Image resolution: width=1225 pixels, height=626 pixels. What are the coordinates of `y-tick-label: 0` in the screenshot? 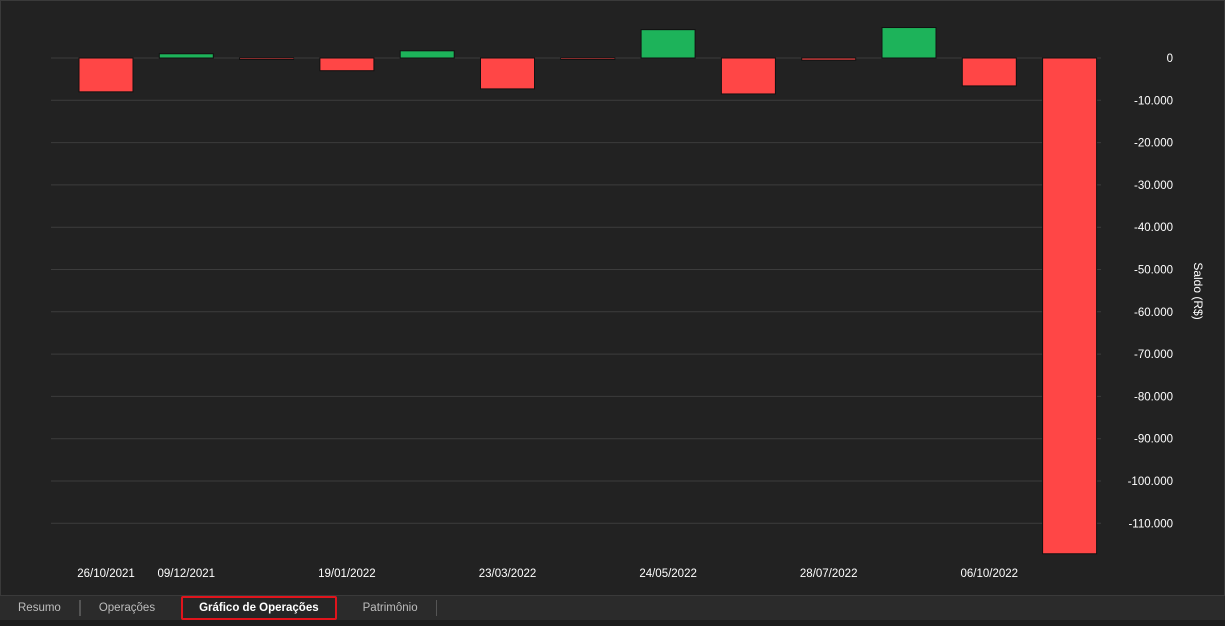 It's located at (1170, 59).